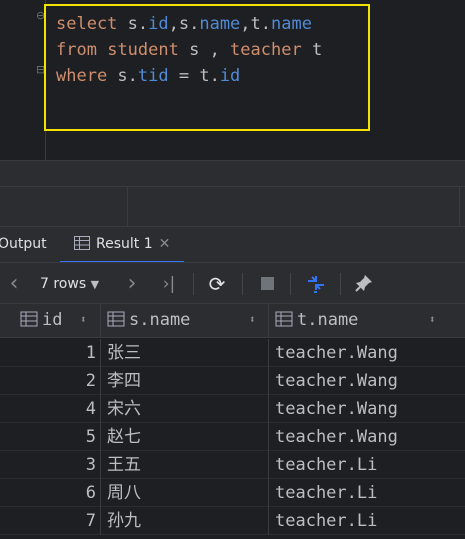 The width and height of the screenshot is (465, 539). What do you see at coordinates (50, 353) in the screenshot?
I see `cell-id: 1` at bounding box center [50, 353].